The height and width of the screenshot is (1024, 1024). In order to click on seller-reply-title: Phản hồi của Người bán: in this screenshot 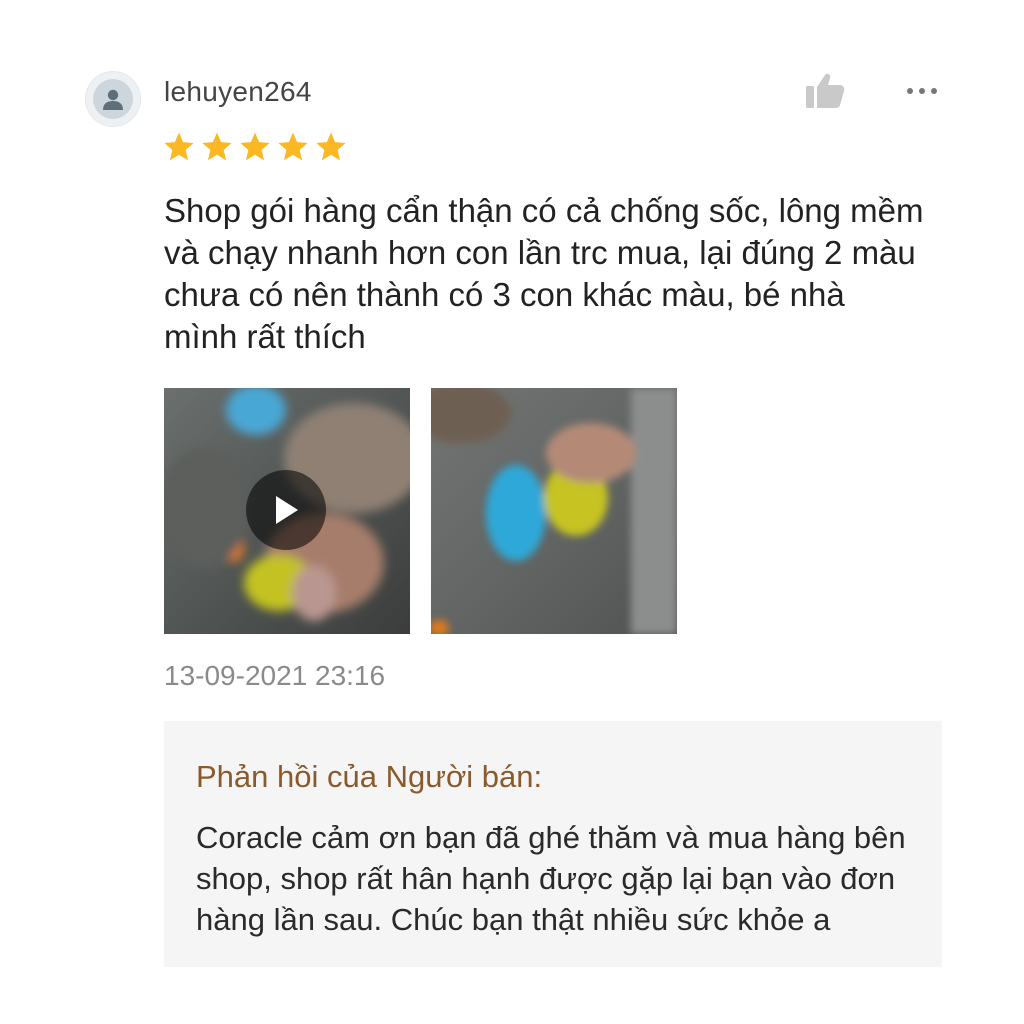, I will do `click(369, 776)`.